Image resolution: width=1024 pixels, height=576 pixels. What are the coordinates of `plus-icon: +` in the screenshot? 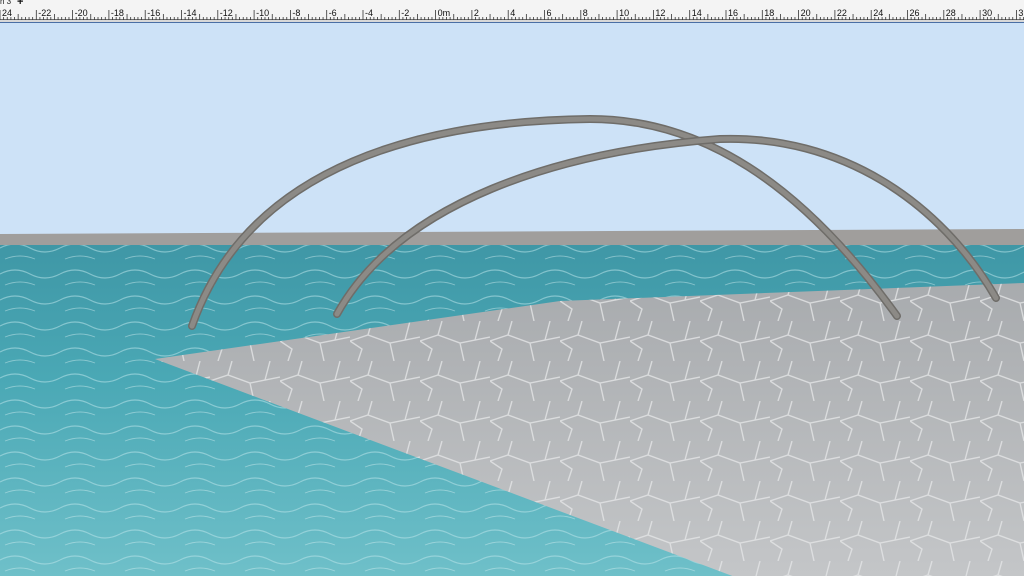 It's located at (20, 4).